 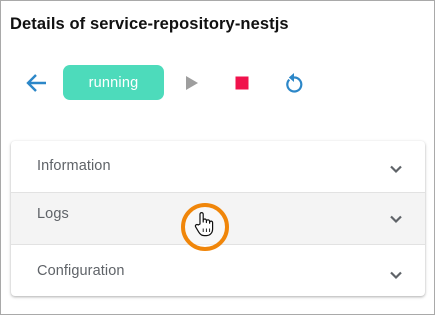 I want to click on back-button, so click(x=37, y=83).